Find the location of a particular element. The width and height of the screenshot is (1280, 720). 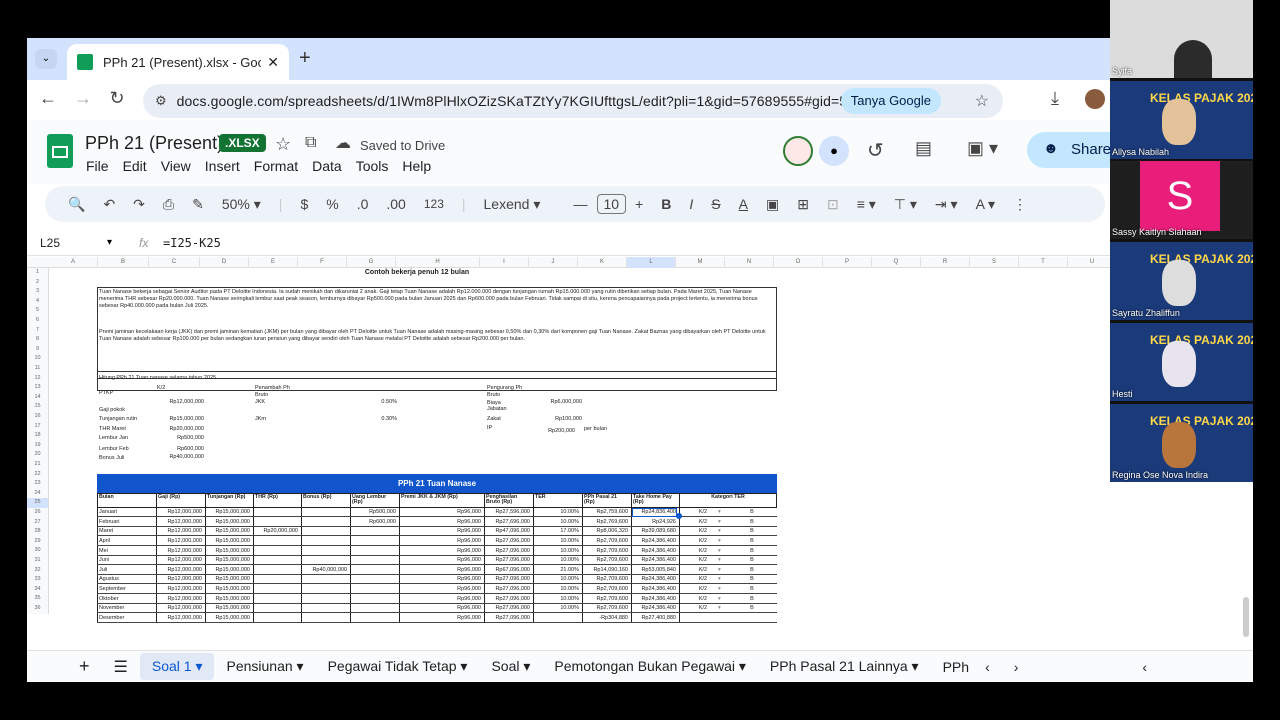

site-info-icon: ⚙ is located at coordinates (161, 101).